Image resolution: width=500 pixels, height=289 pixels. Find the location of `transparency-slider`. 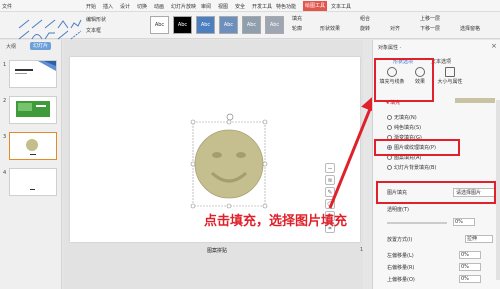

transparency-slider is located at coordinates (417, 223).